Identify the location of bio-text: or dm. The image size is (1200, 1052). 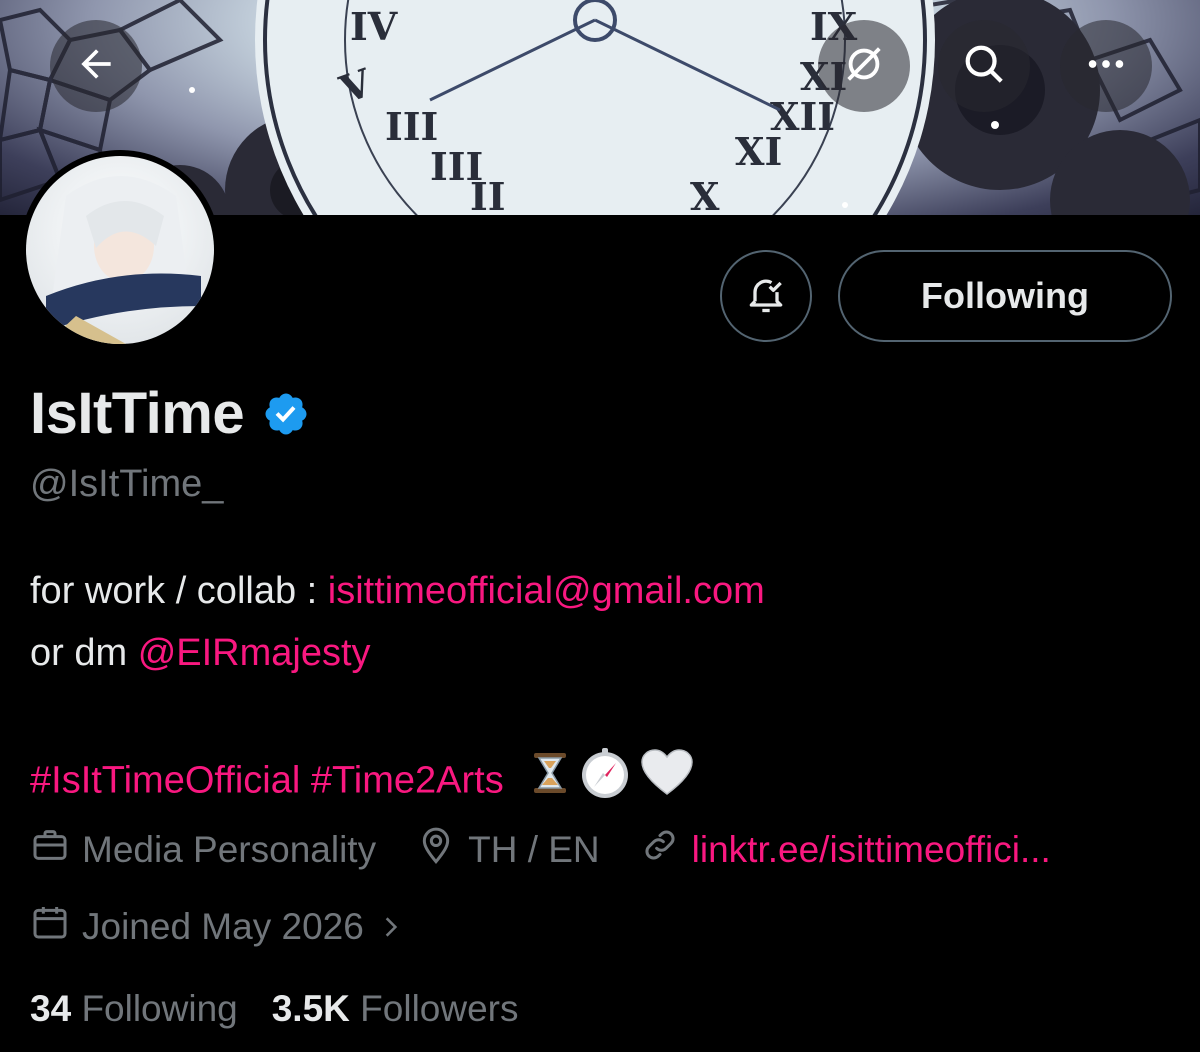
(84, 653).